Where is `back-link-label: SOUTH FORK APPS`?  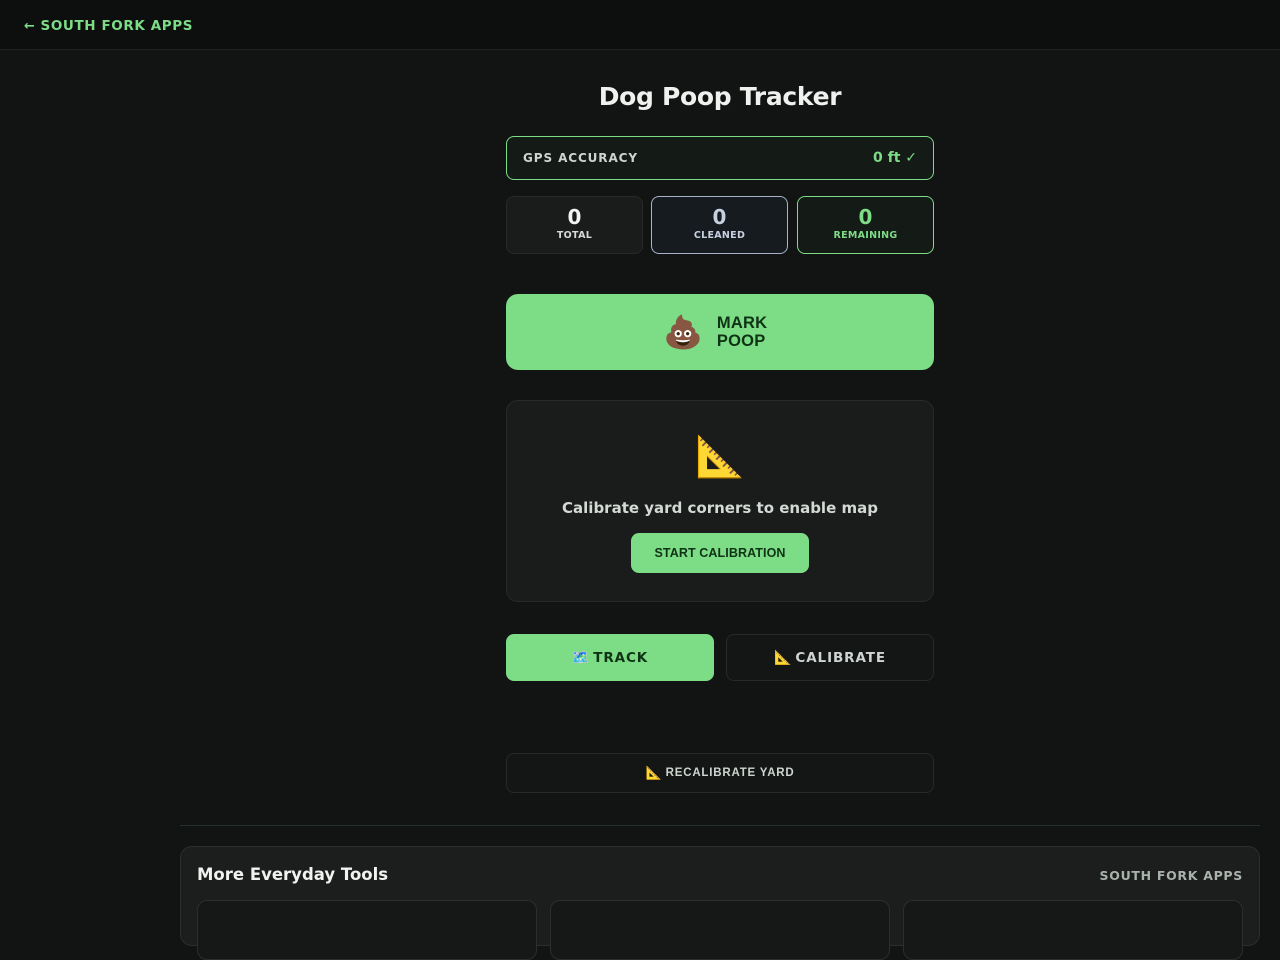
back-link-label: SOUTH FORK APPS is located at coordinates (117, 26).